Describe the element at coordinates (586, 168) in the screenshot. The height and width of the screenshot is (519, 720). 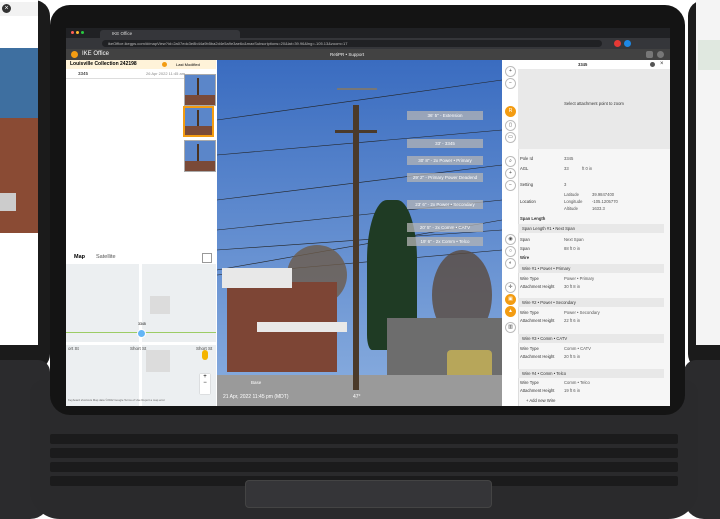
I see `agl-row: AGL 33 ft 0 in` at that location.